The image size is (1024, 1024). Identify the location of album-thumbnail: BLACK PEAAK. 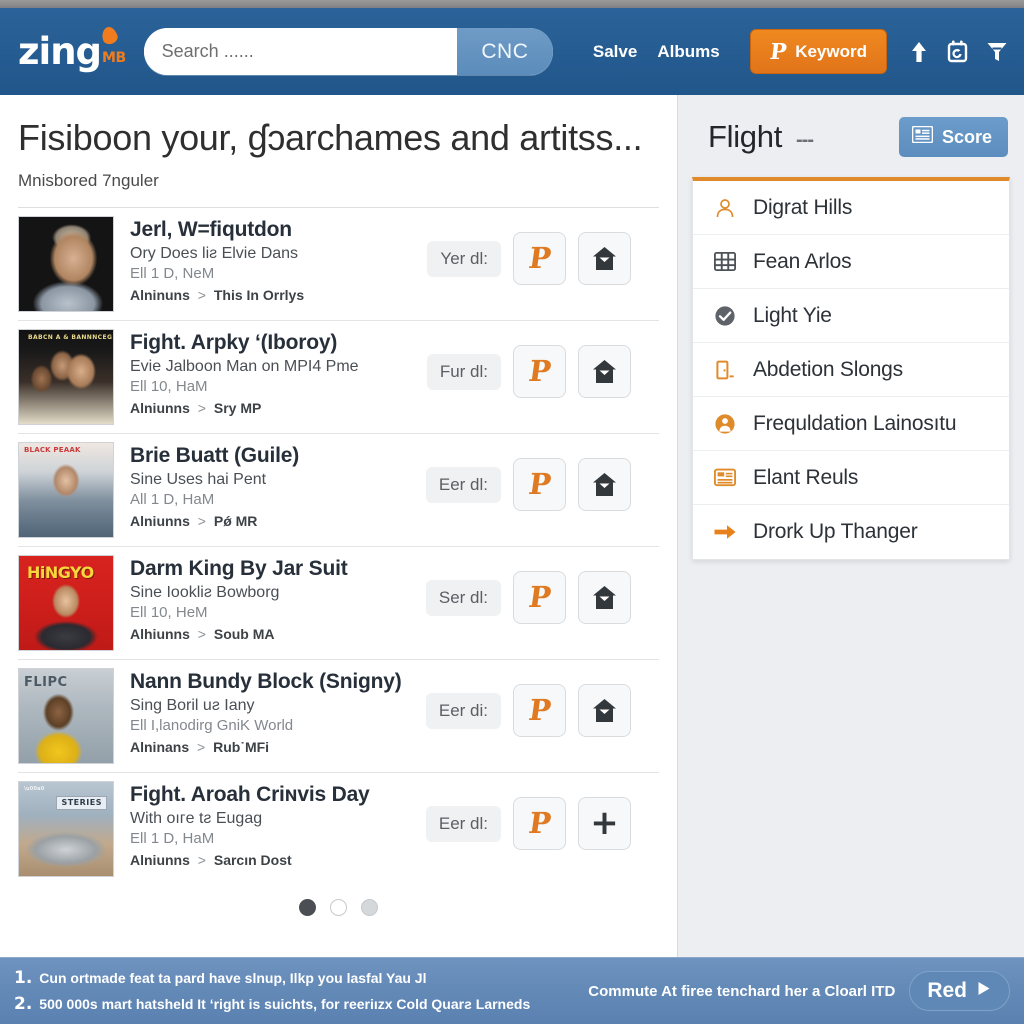
(66, 490).